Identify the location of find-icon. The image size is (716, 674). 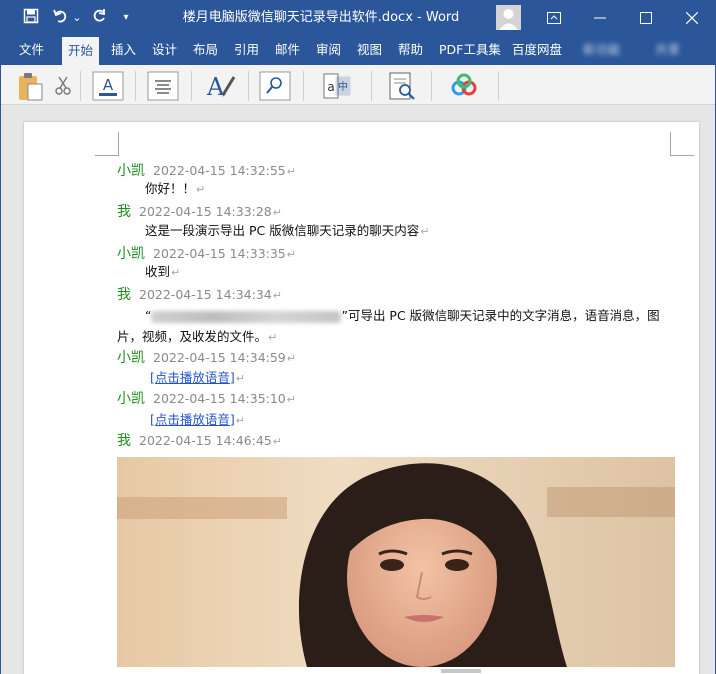
(275, 86).